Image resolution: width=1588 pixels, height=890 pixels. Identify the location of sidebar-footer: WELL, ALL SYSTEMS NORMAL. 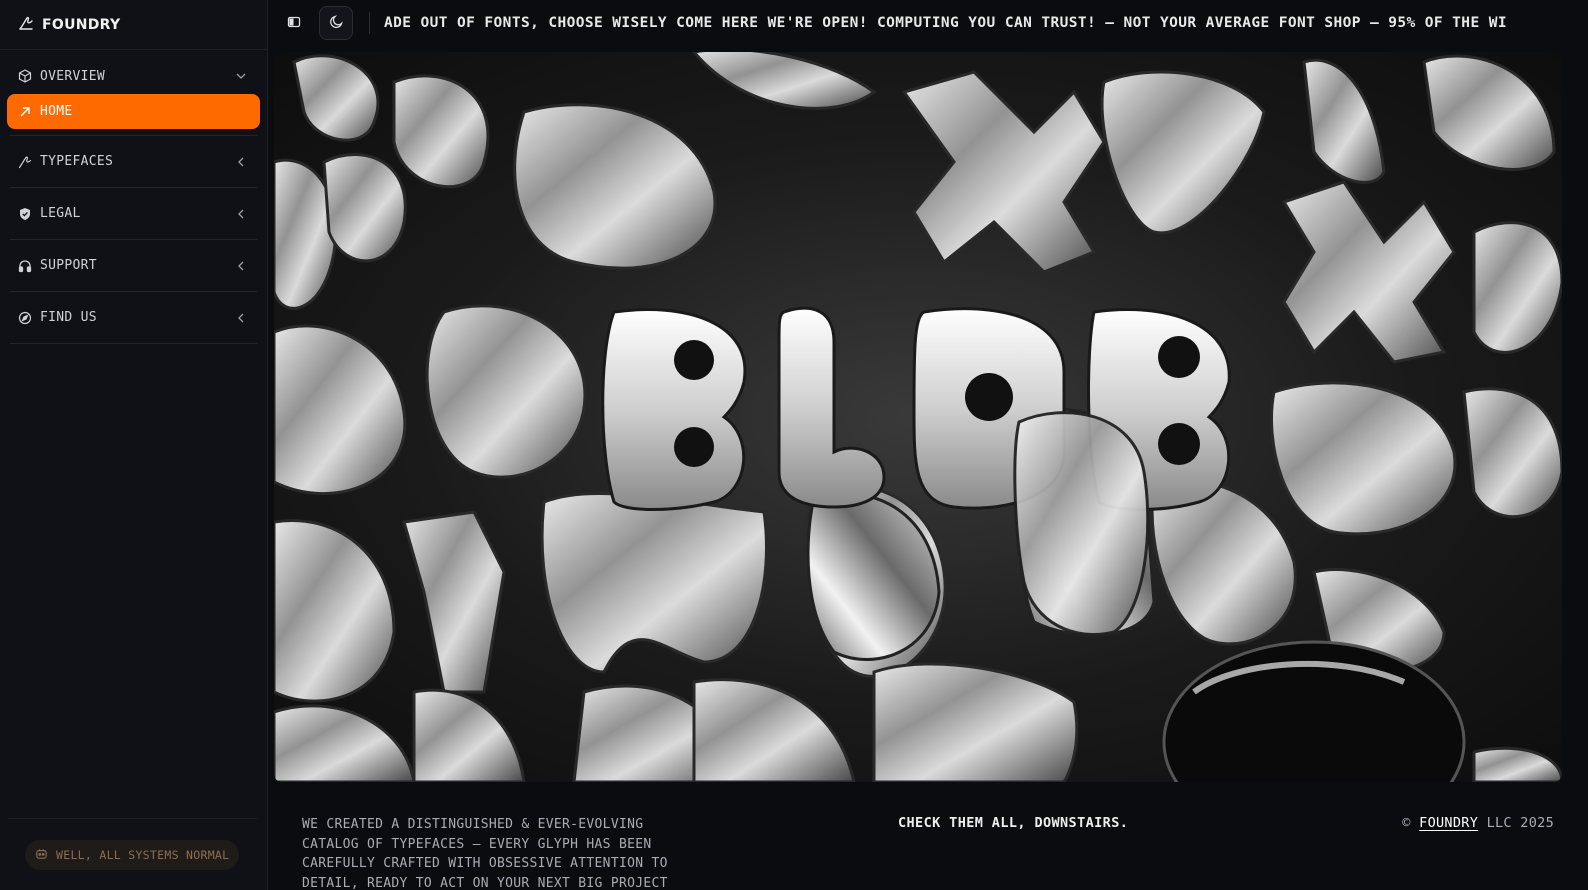
(132, 854).